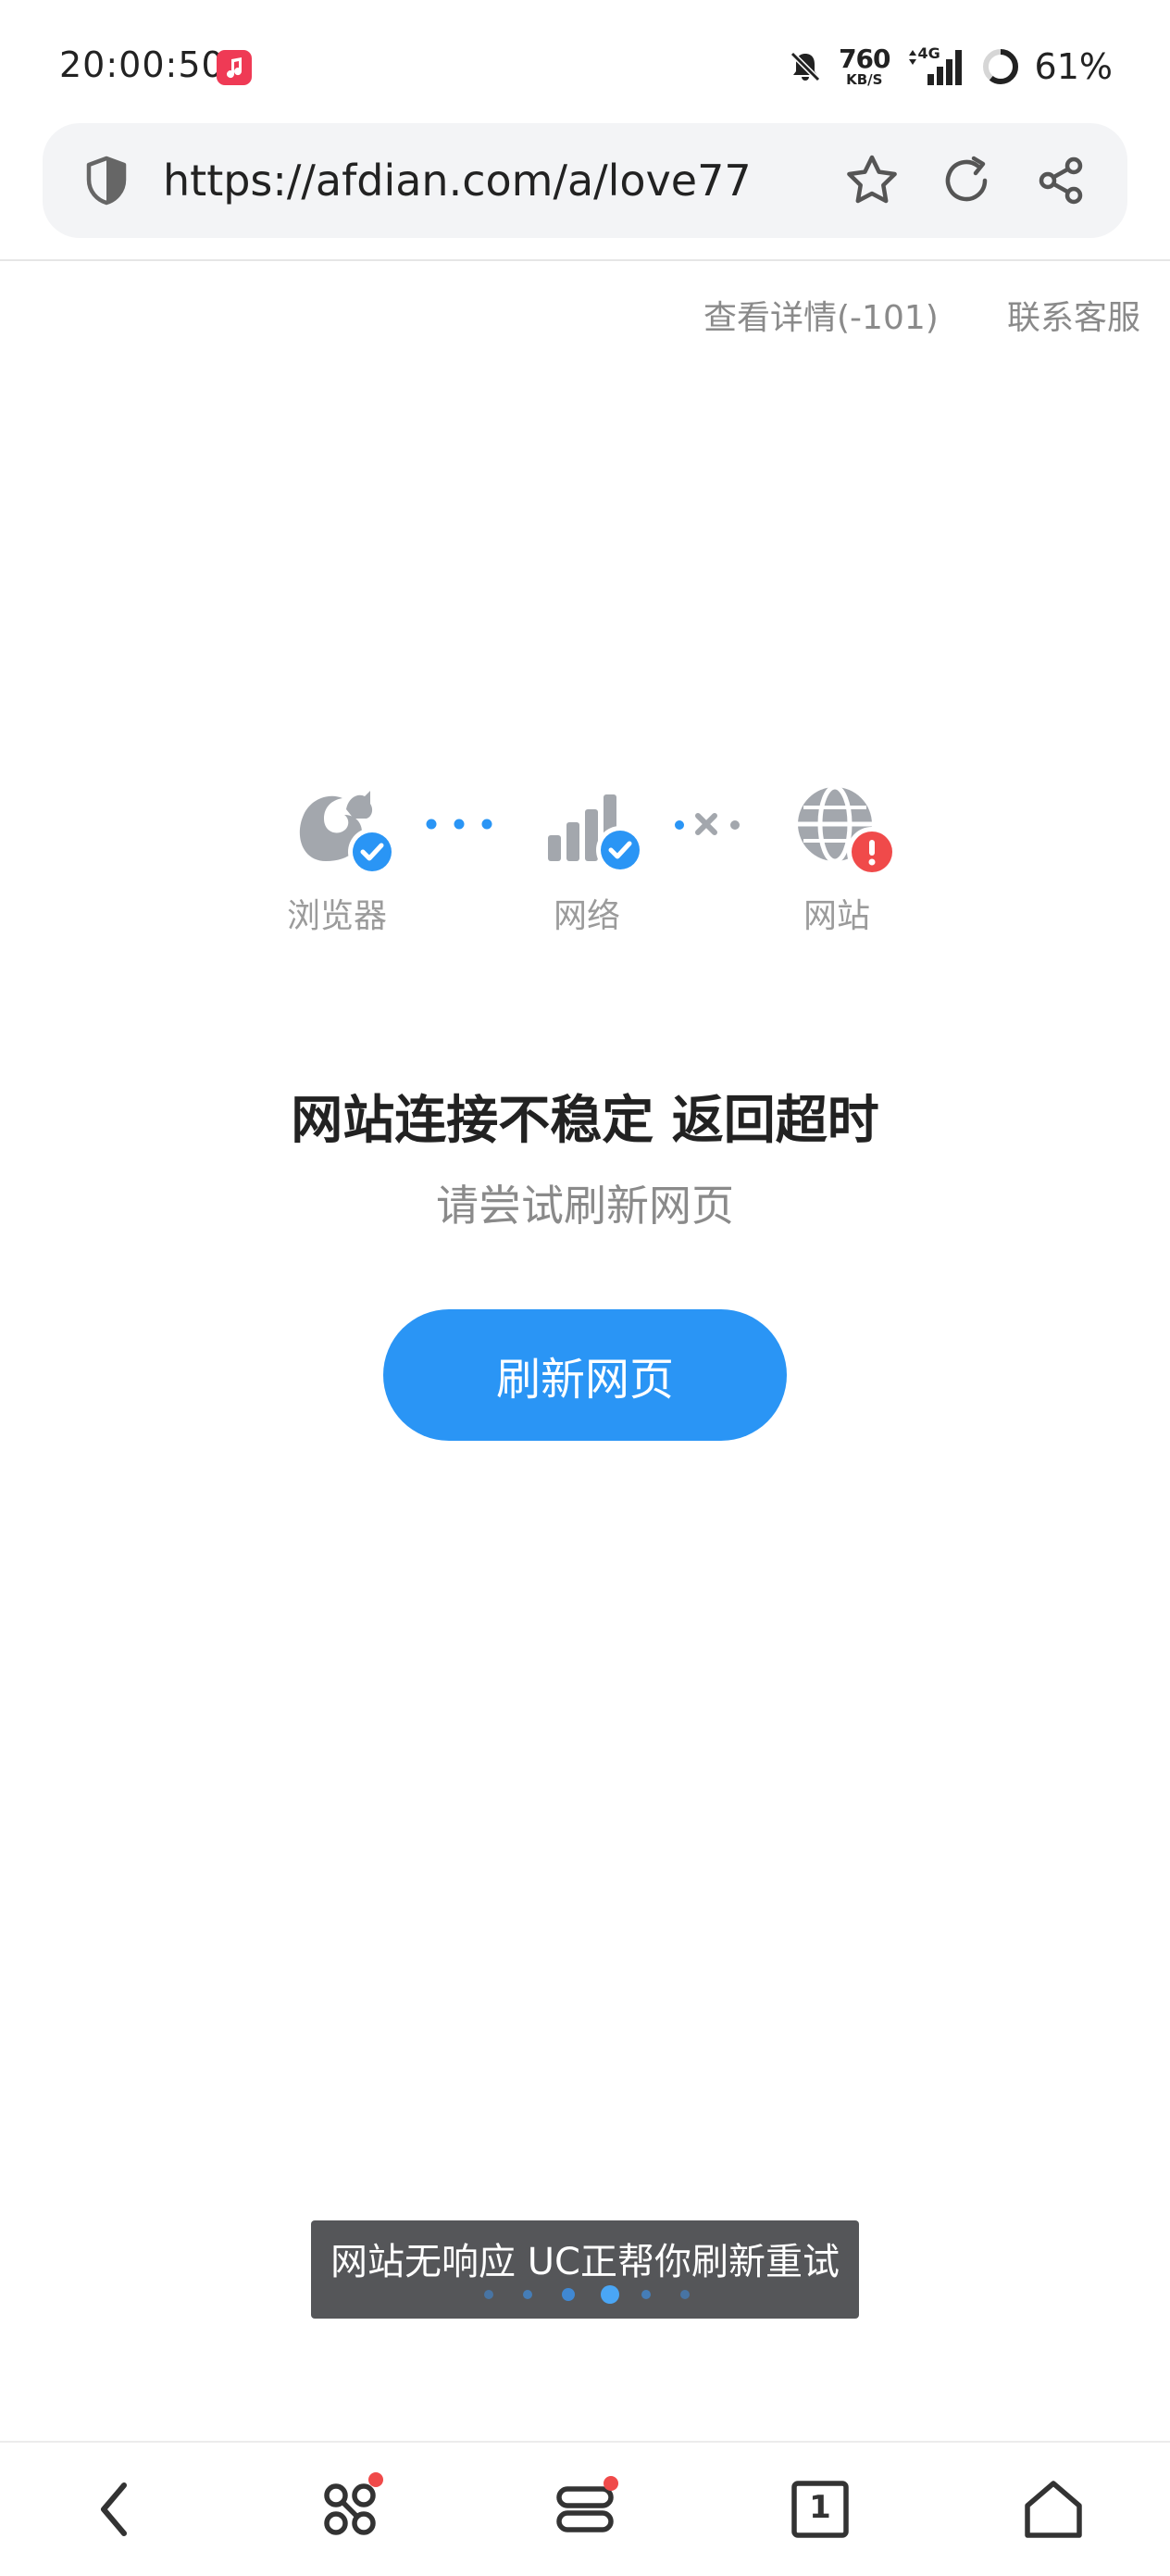 The height and width of the screenshot is (2576, 1170). What do you see at coordinates (872, 181) in the screenshot?
I see `star-icon` at bounding box center [872, 181].